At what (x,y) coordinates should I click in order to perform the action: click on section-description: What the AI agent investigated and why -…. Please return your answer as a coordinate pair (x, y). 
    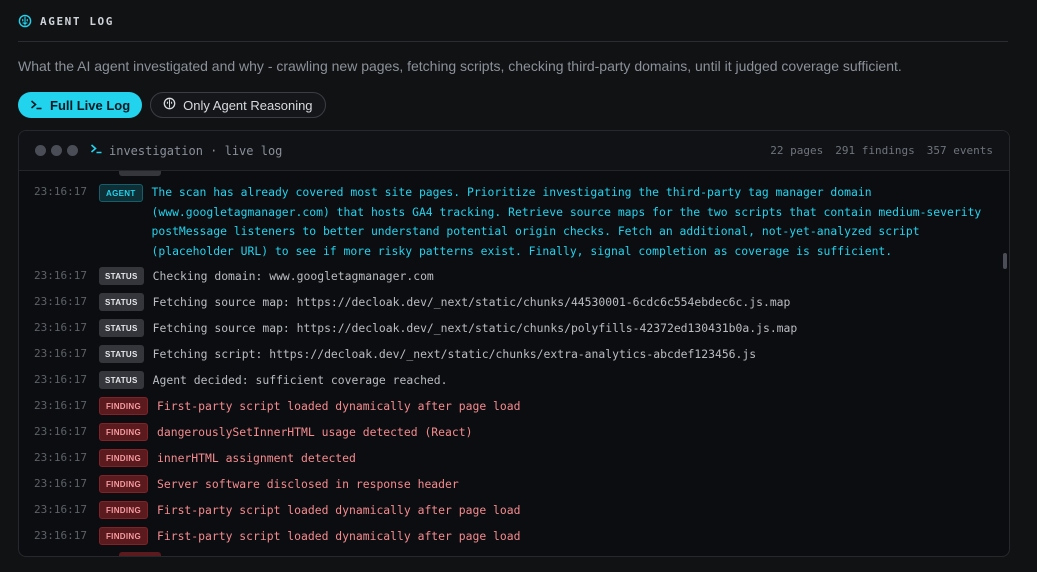
    Looking at the image, I should click on (460, 66).